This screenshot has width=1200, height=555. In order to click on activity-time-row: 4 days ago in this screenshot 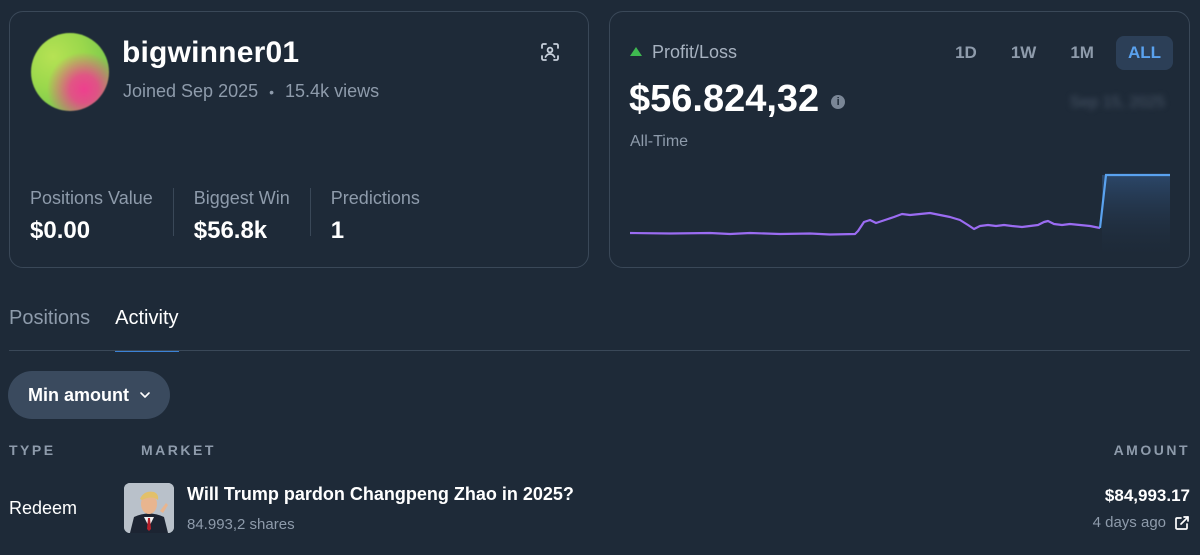, I will do `click(1141, 522)`.